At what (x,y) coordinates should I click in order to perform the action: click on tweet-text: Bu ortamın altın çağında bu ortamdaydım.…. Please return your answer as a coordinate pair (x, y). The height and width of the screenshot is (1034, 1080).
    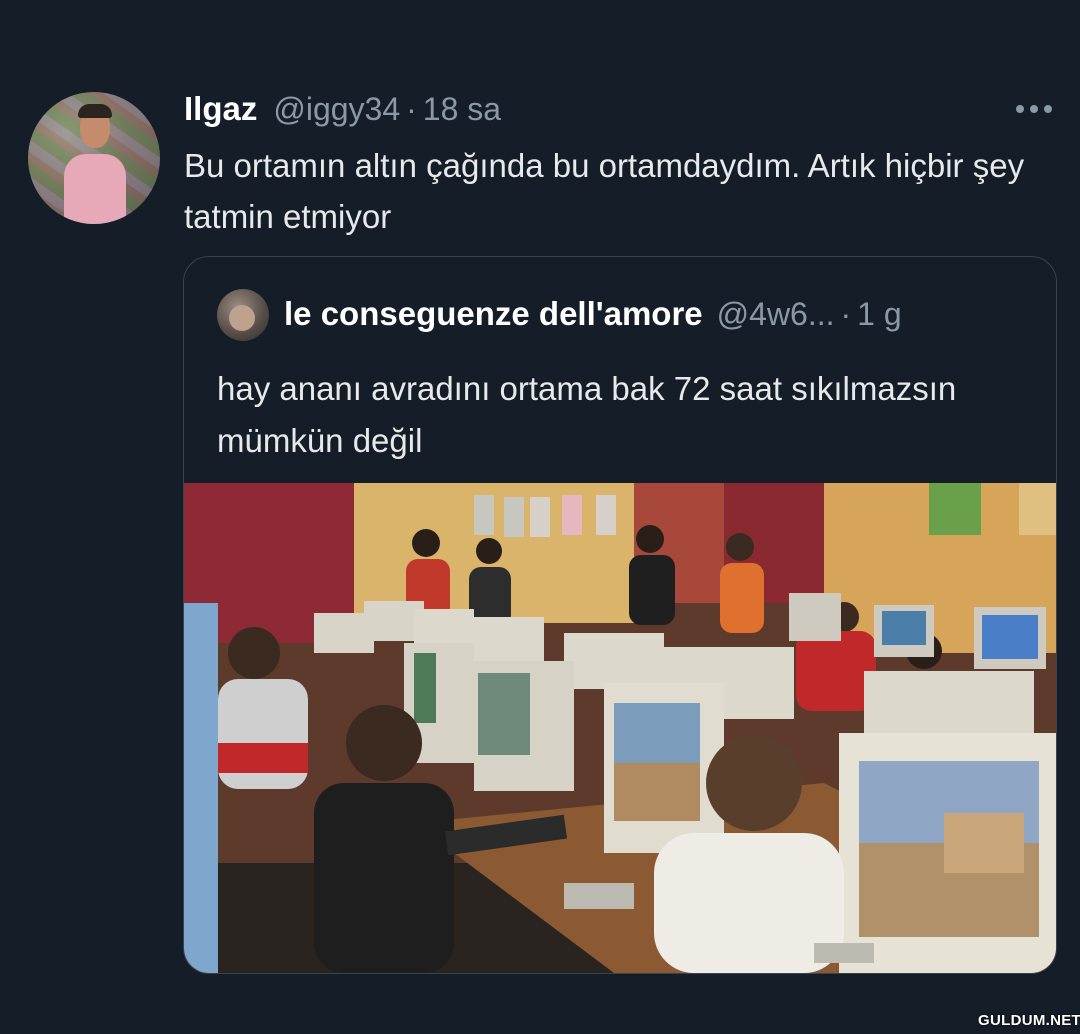
    Looking at the image, I should click on (604, 191).